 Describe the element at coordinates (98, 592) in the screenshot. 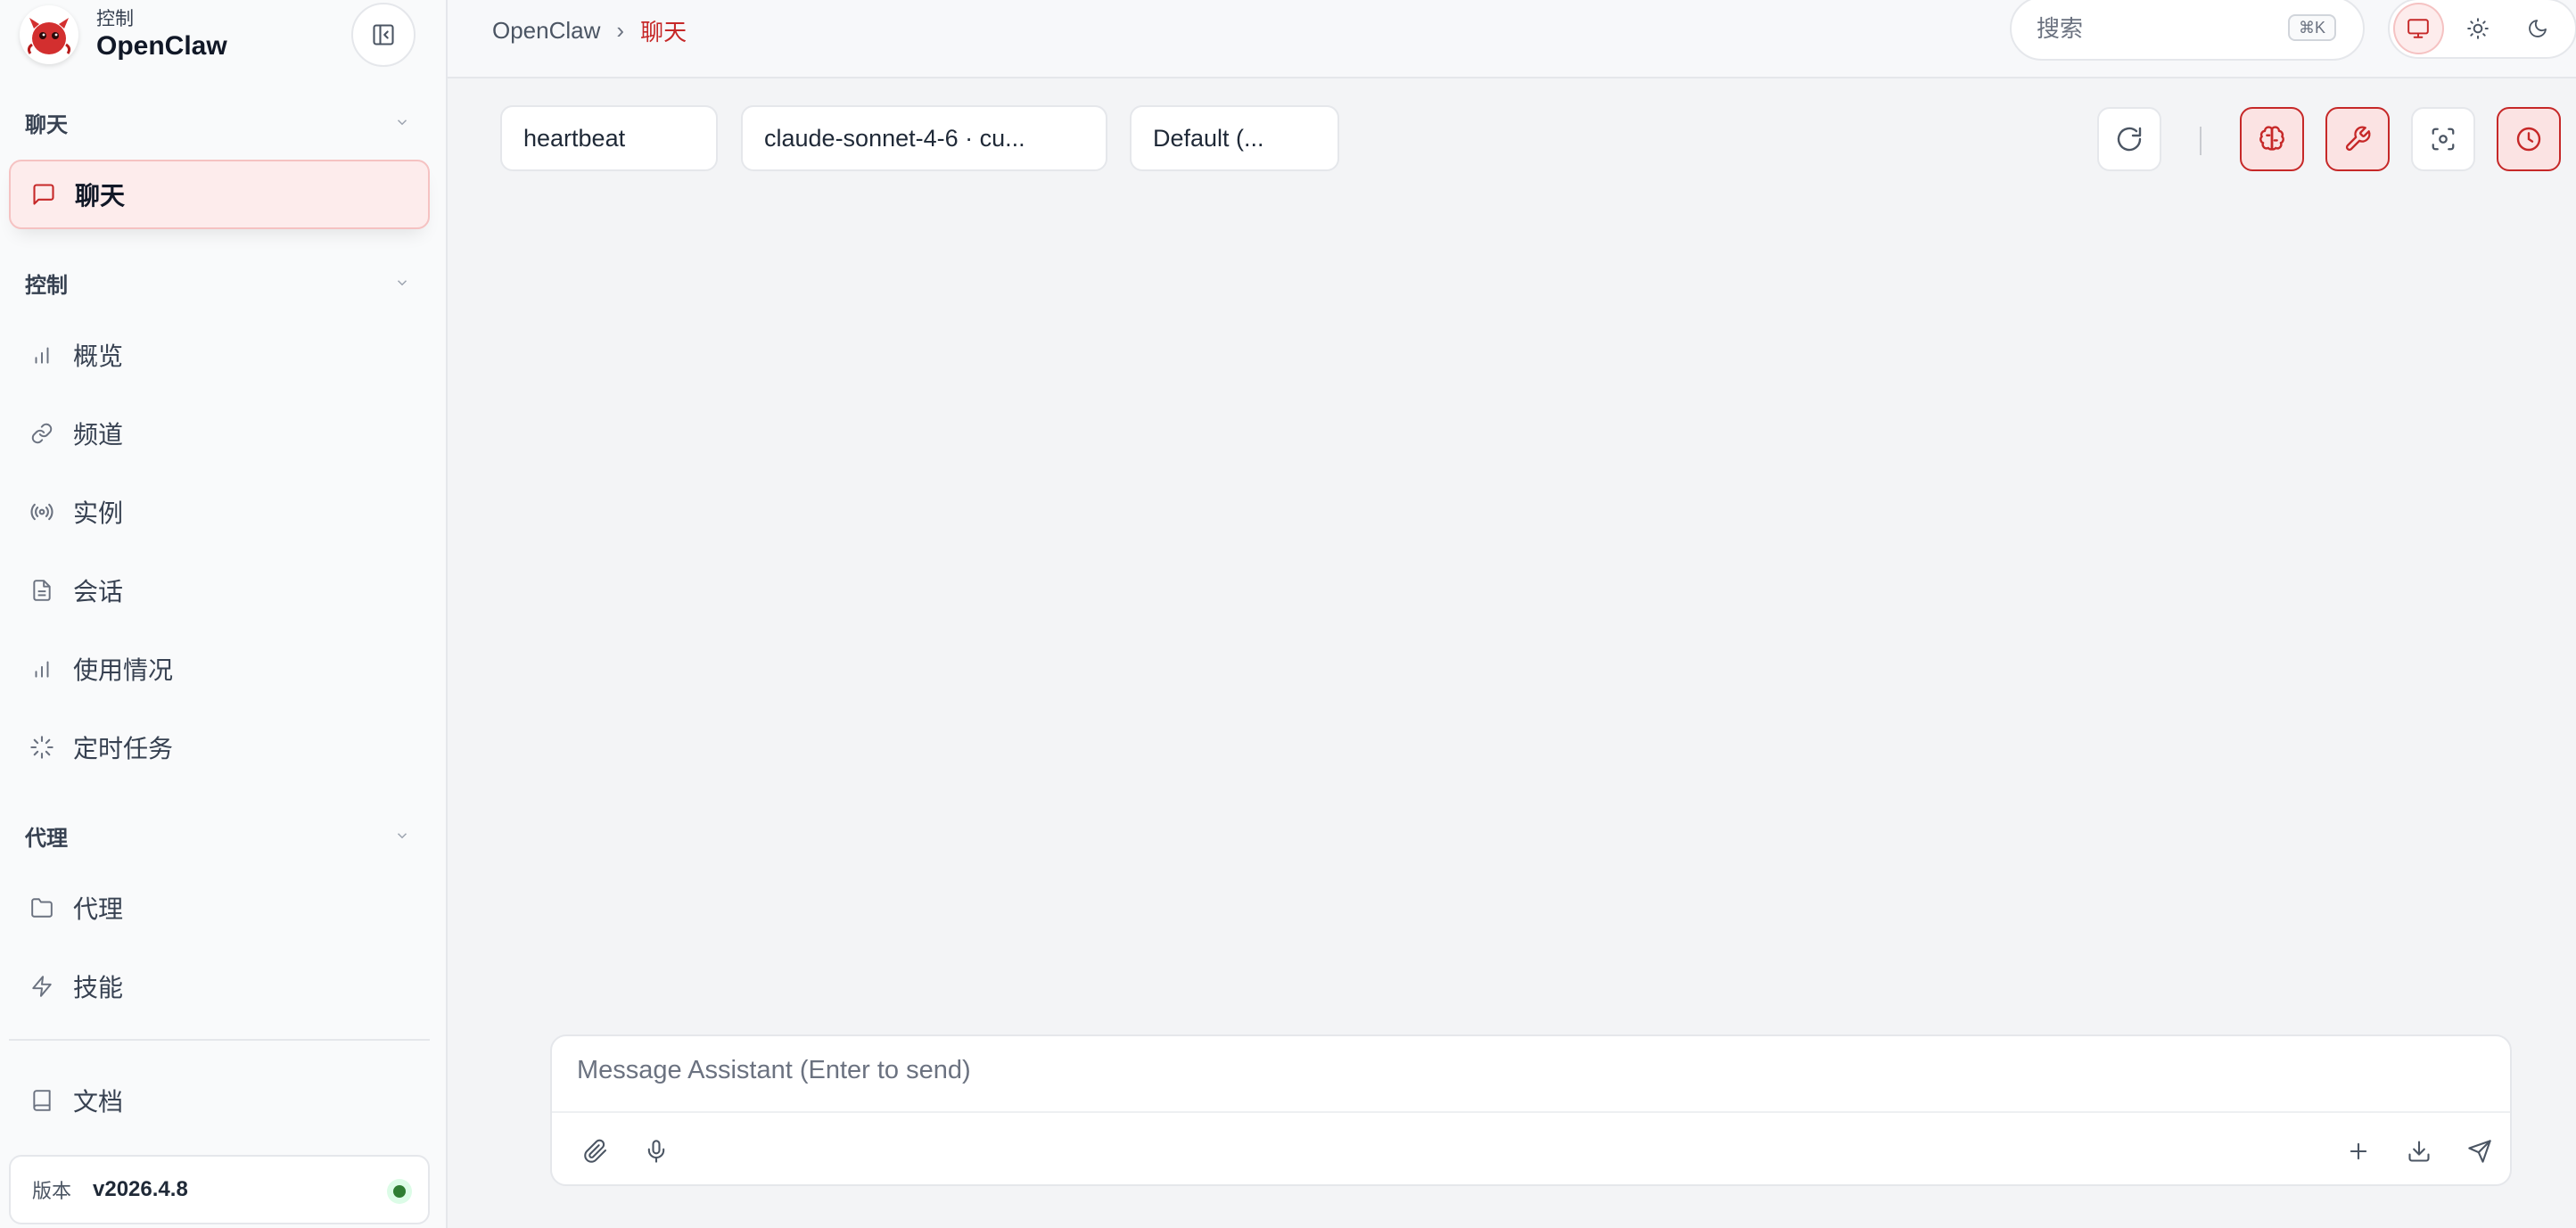

I see `sidebar-item-label: 会话` at that location.